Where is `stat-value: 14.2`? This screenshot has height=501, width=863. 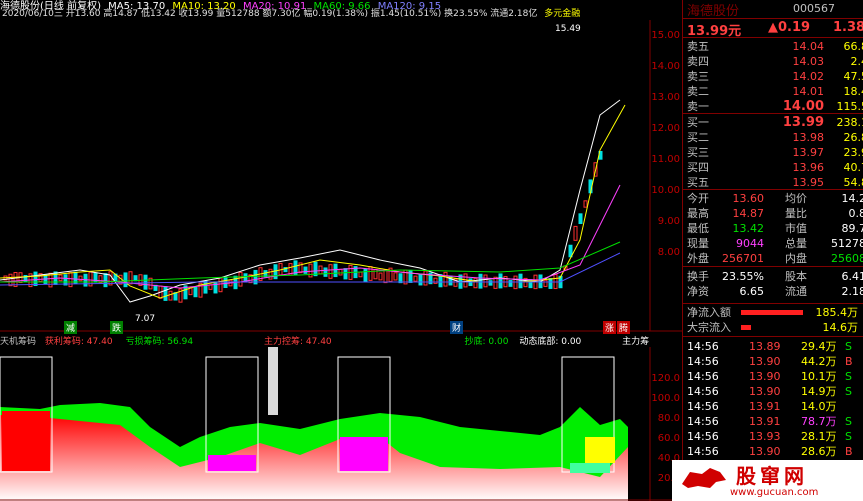
stat-value: 14.2 is located at coordinates (852, 198).